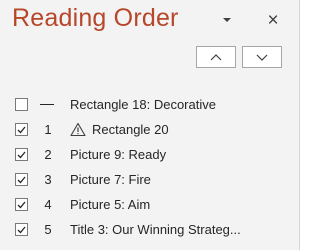  Describe the element at coordinates (48, 204) in the screenshot. I see `item-number: 4` at that location.